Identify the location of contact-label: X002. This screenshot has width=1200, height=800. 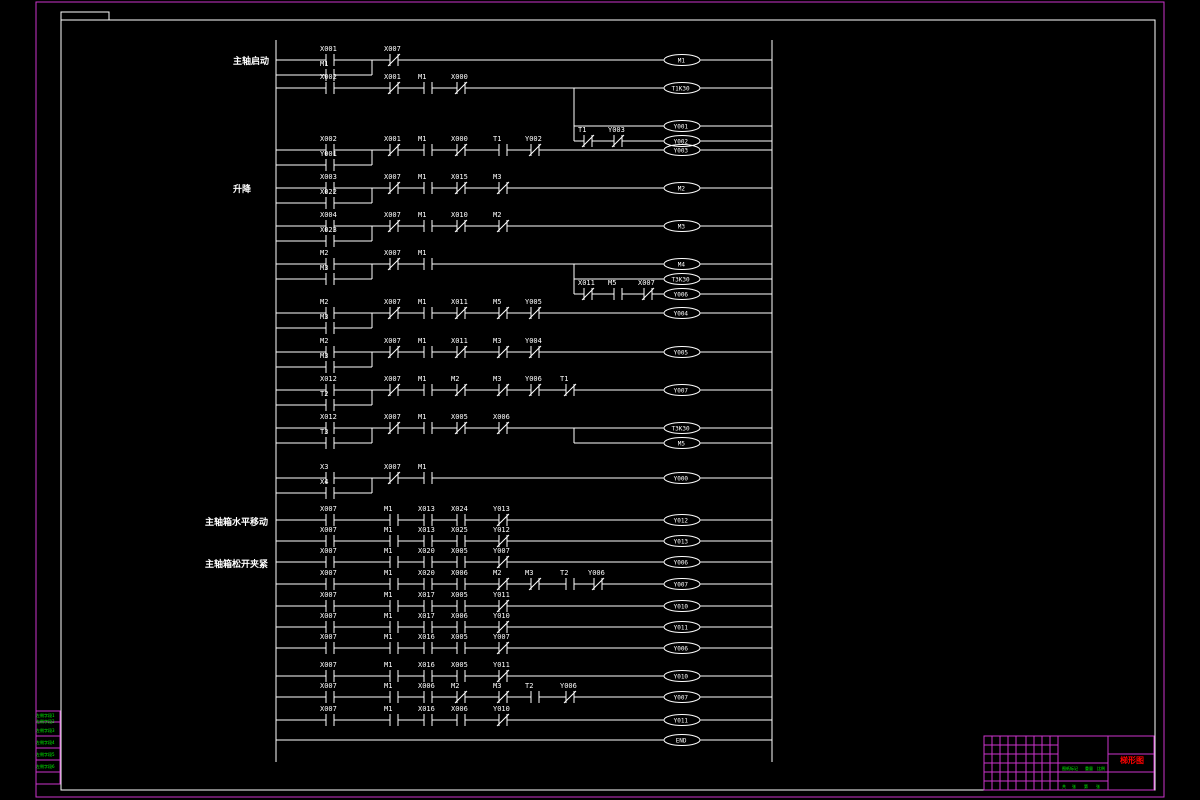
(328, 77).